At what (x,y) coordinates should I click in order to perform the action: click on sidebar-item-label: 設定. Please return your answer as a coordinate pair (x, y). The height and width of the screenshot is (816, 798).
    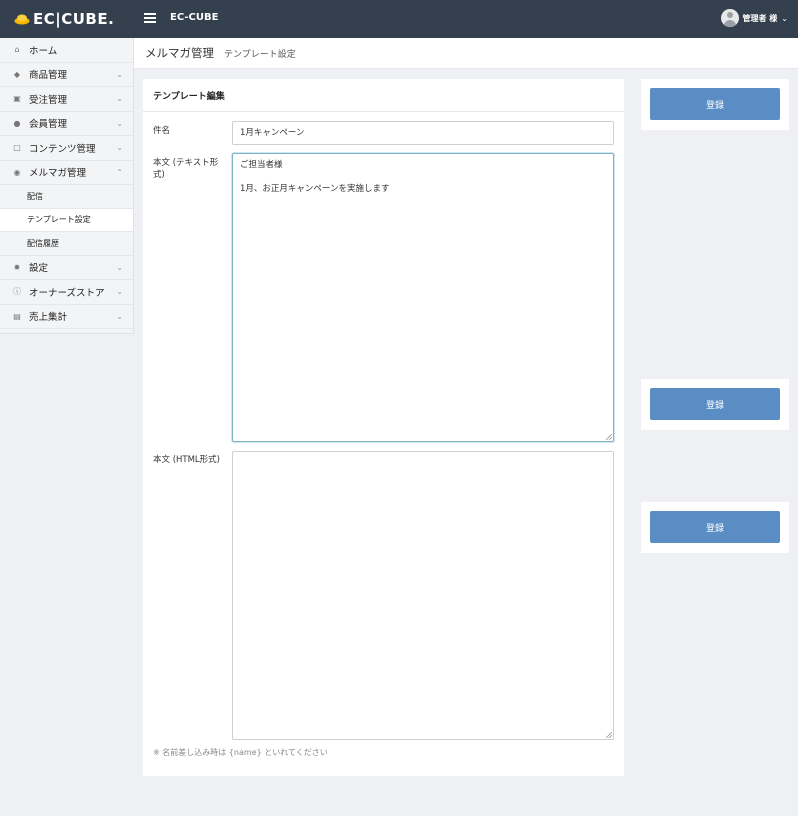
    Looking at the image, I should click on (39, 269).